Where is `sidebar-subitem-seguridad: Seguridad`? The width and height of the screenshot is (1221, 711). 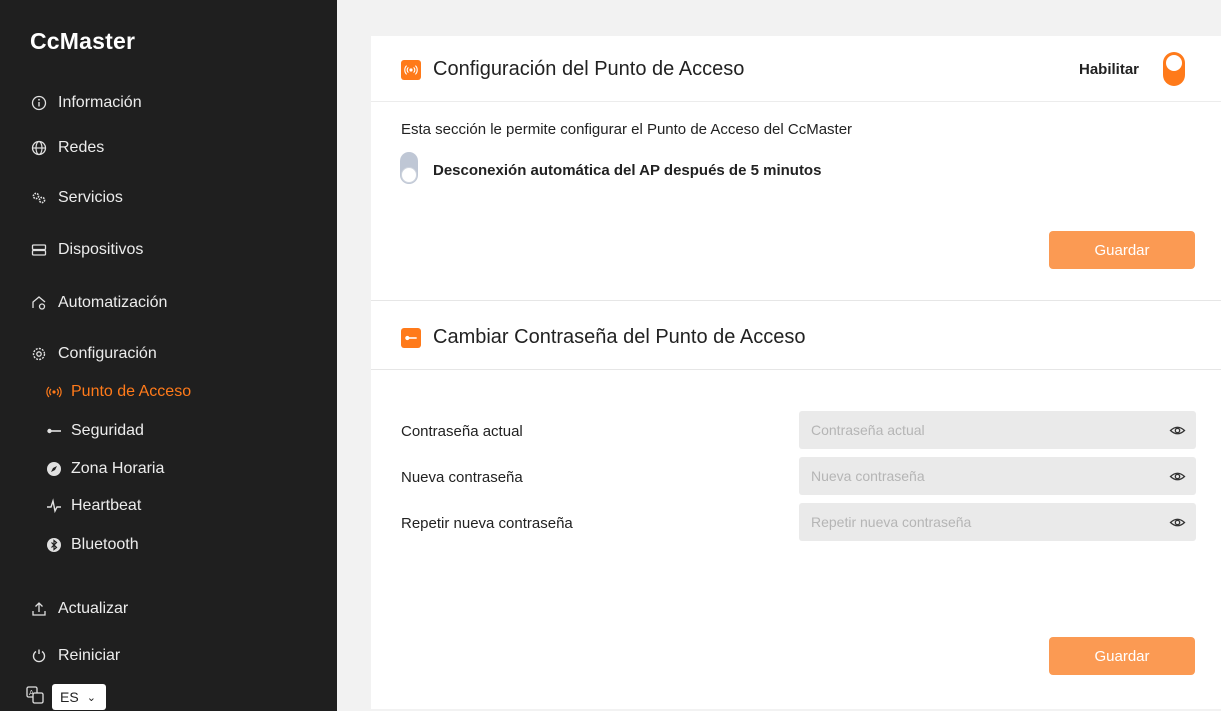
sidebar-subitem-seguridad: Seguridad is located at coordinates (95, 431).